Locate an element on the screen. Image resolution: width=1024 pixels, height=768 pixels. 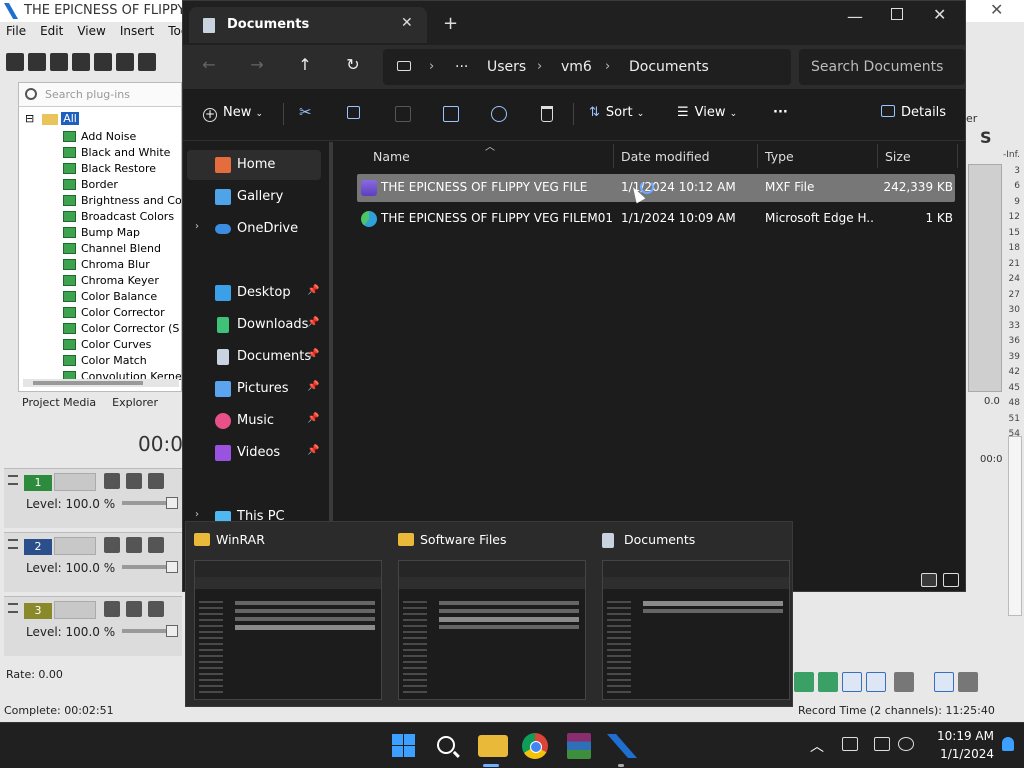
media-icon is located at coordinates (147, 62).